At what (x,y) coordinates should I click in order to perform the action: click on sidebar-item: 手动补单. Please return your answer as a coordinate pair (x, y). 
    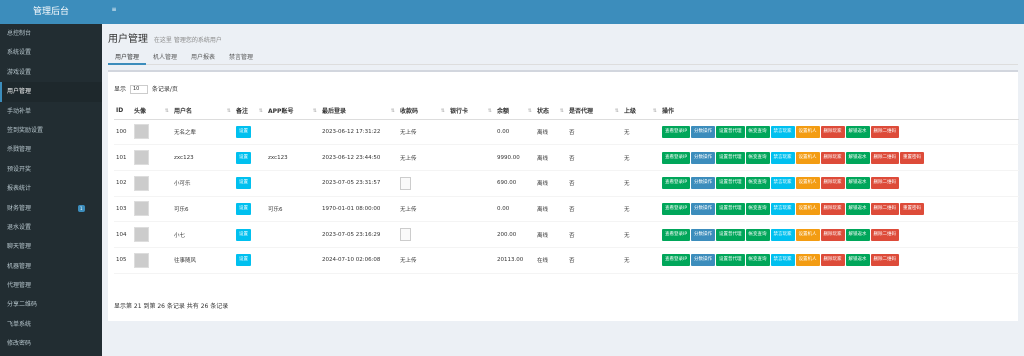
    Looking at the image, I should click on (51, 111).